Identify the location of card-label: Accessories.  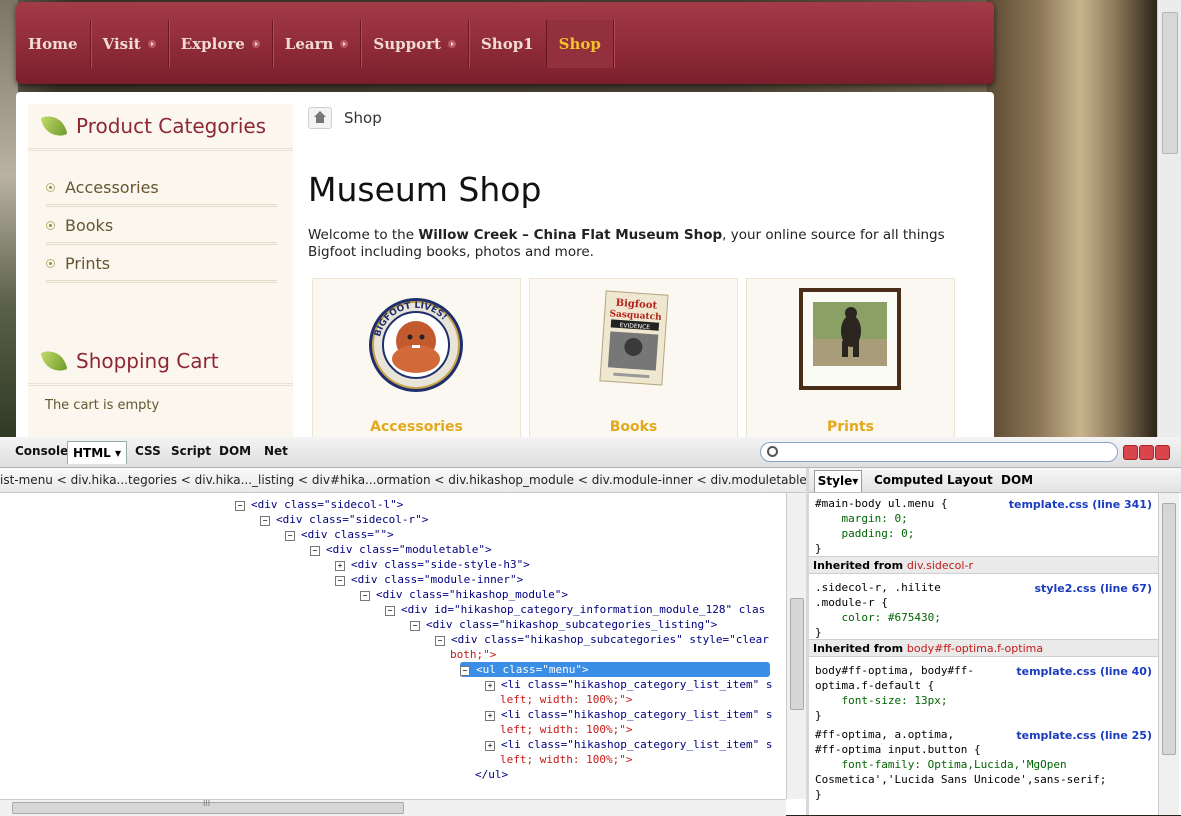
(416, 427).